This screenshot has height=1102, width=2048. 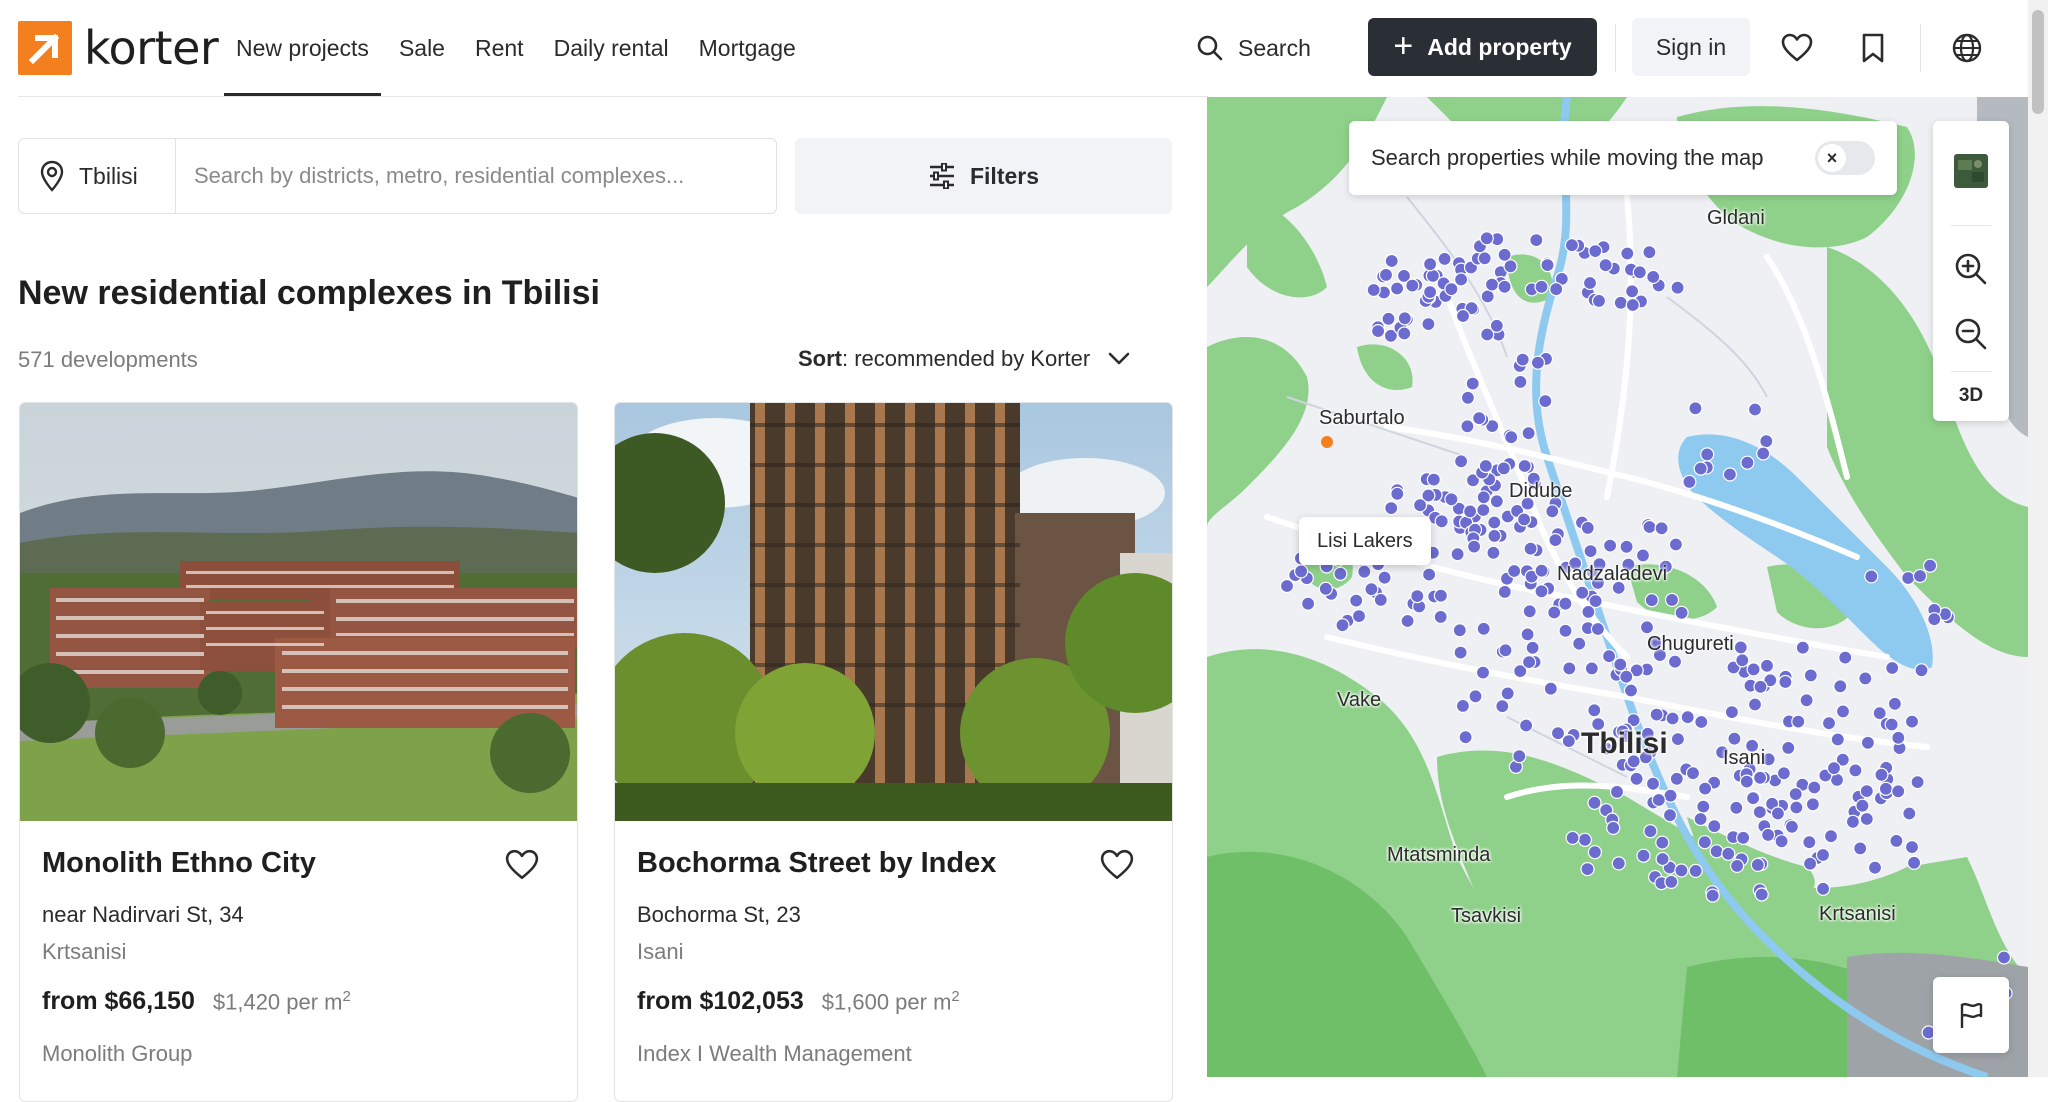 I want to click on city-selector: Tbilisi, so click(x=97, y=176).